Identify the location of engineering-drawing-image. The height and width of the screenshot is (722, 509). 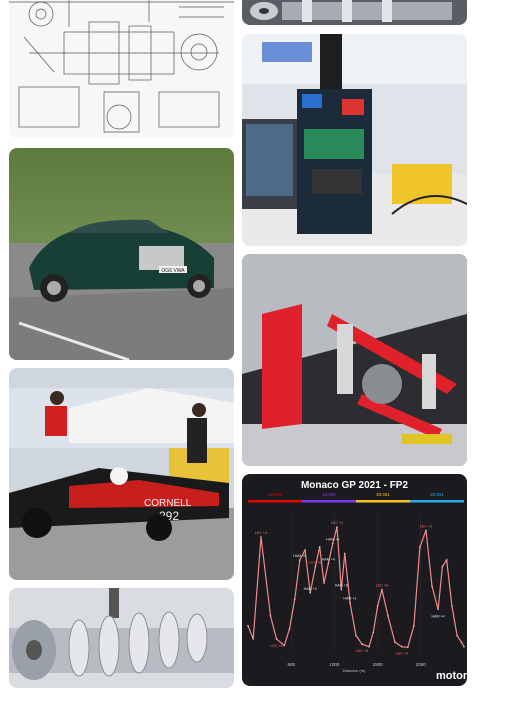
(121, 69).